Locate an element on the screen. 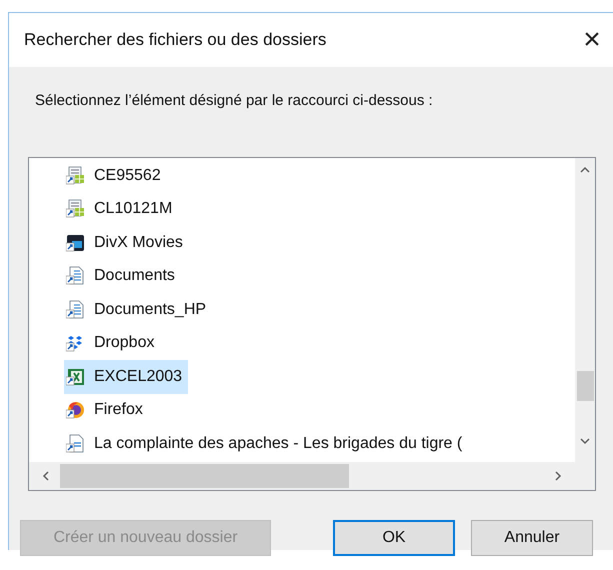  dialog-button: OK is located at coordinates (394, 538).